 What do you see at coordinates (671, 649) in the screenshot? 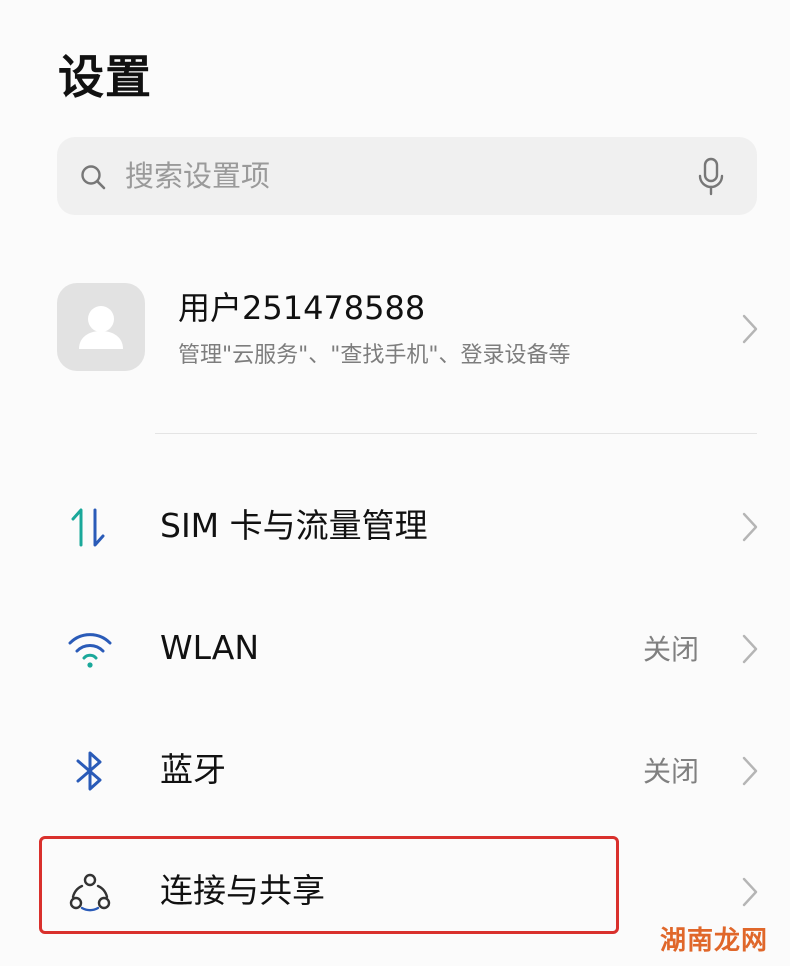
I see `wlan-status: 关闭` at bounding box center [671, 649].